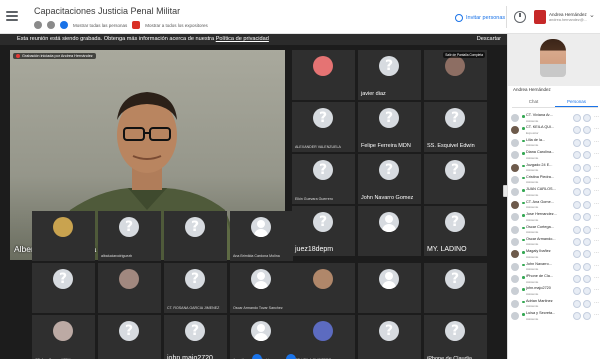 The height and width of the screenshot is (359, 600). Describe the element at coordinates (455, 231) in the screenshot. I see `participant-tile: MY. LADINO` at that location.